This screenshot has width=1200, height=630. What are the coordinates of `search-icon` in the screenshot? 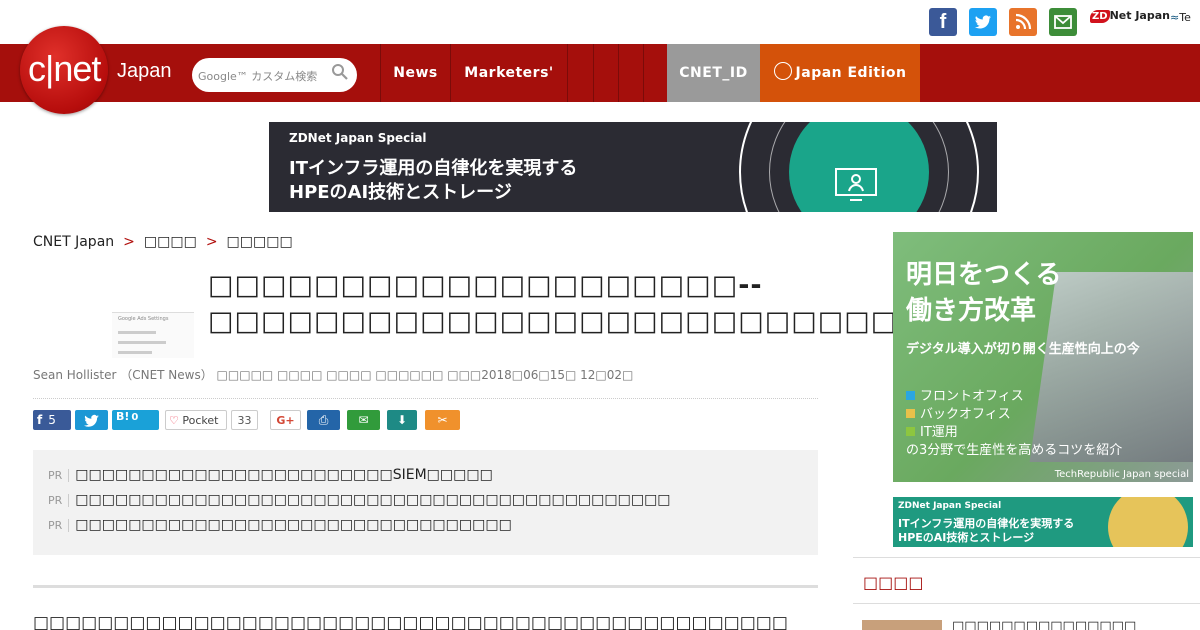 It's located at (340, 72).